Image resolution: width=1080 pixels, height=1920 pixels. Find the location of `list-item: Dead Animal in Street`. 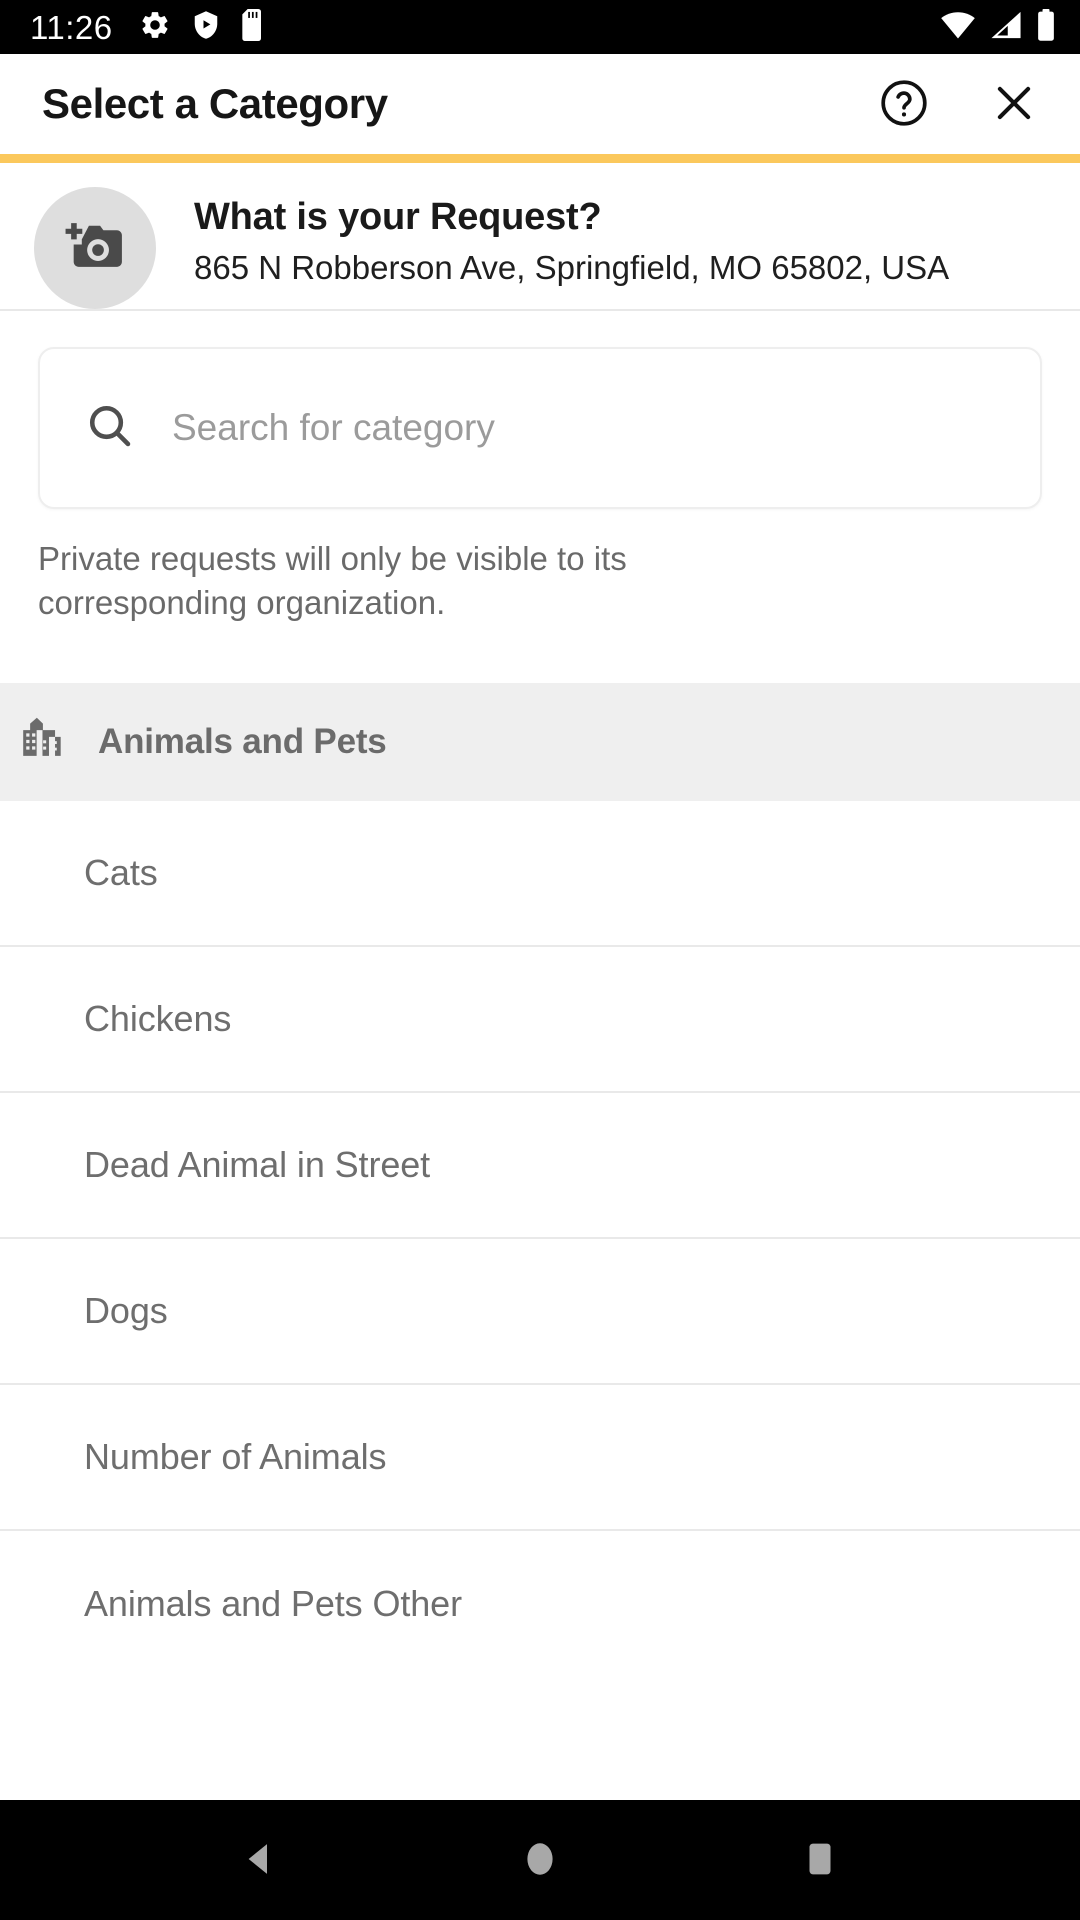

list-item: Dead Animal in Street is located at coordinates (540, 1165).